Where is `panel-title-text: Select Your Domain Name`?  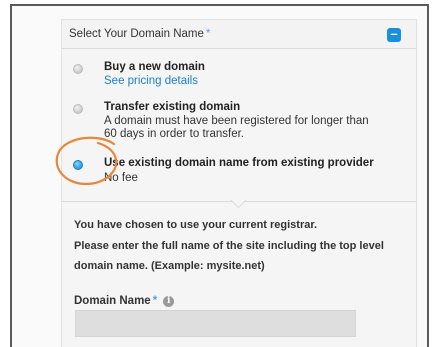 panel-title-text: Select Your Domain Name is located at coordinates (136, 34).